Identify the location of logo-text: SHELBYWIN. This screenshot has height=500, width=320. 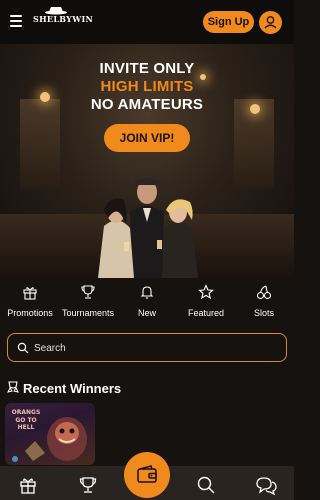
(63, 19).